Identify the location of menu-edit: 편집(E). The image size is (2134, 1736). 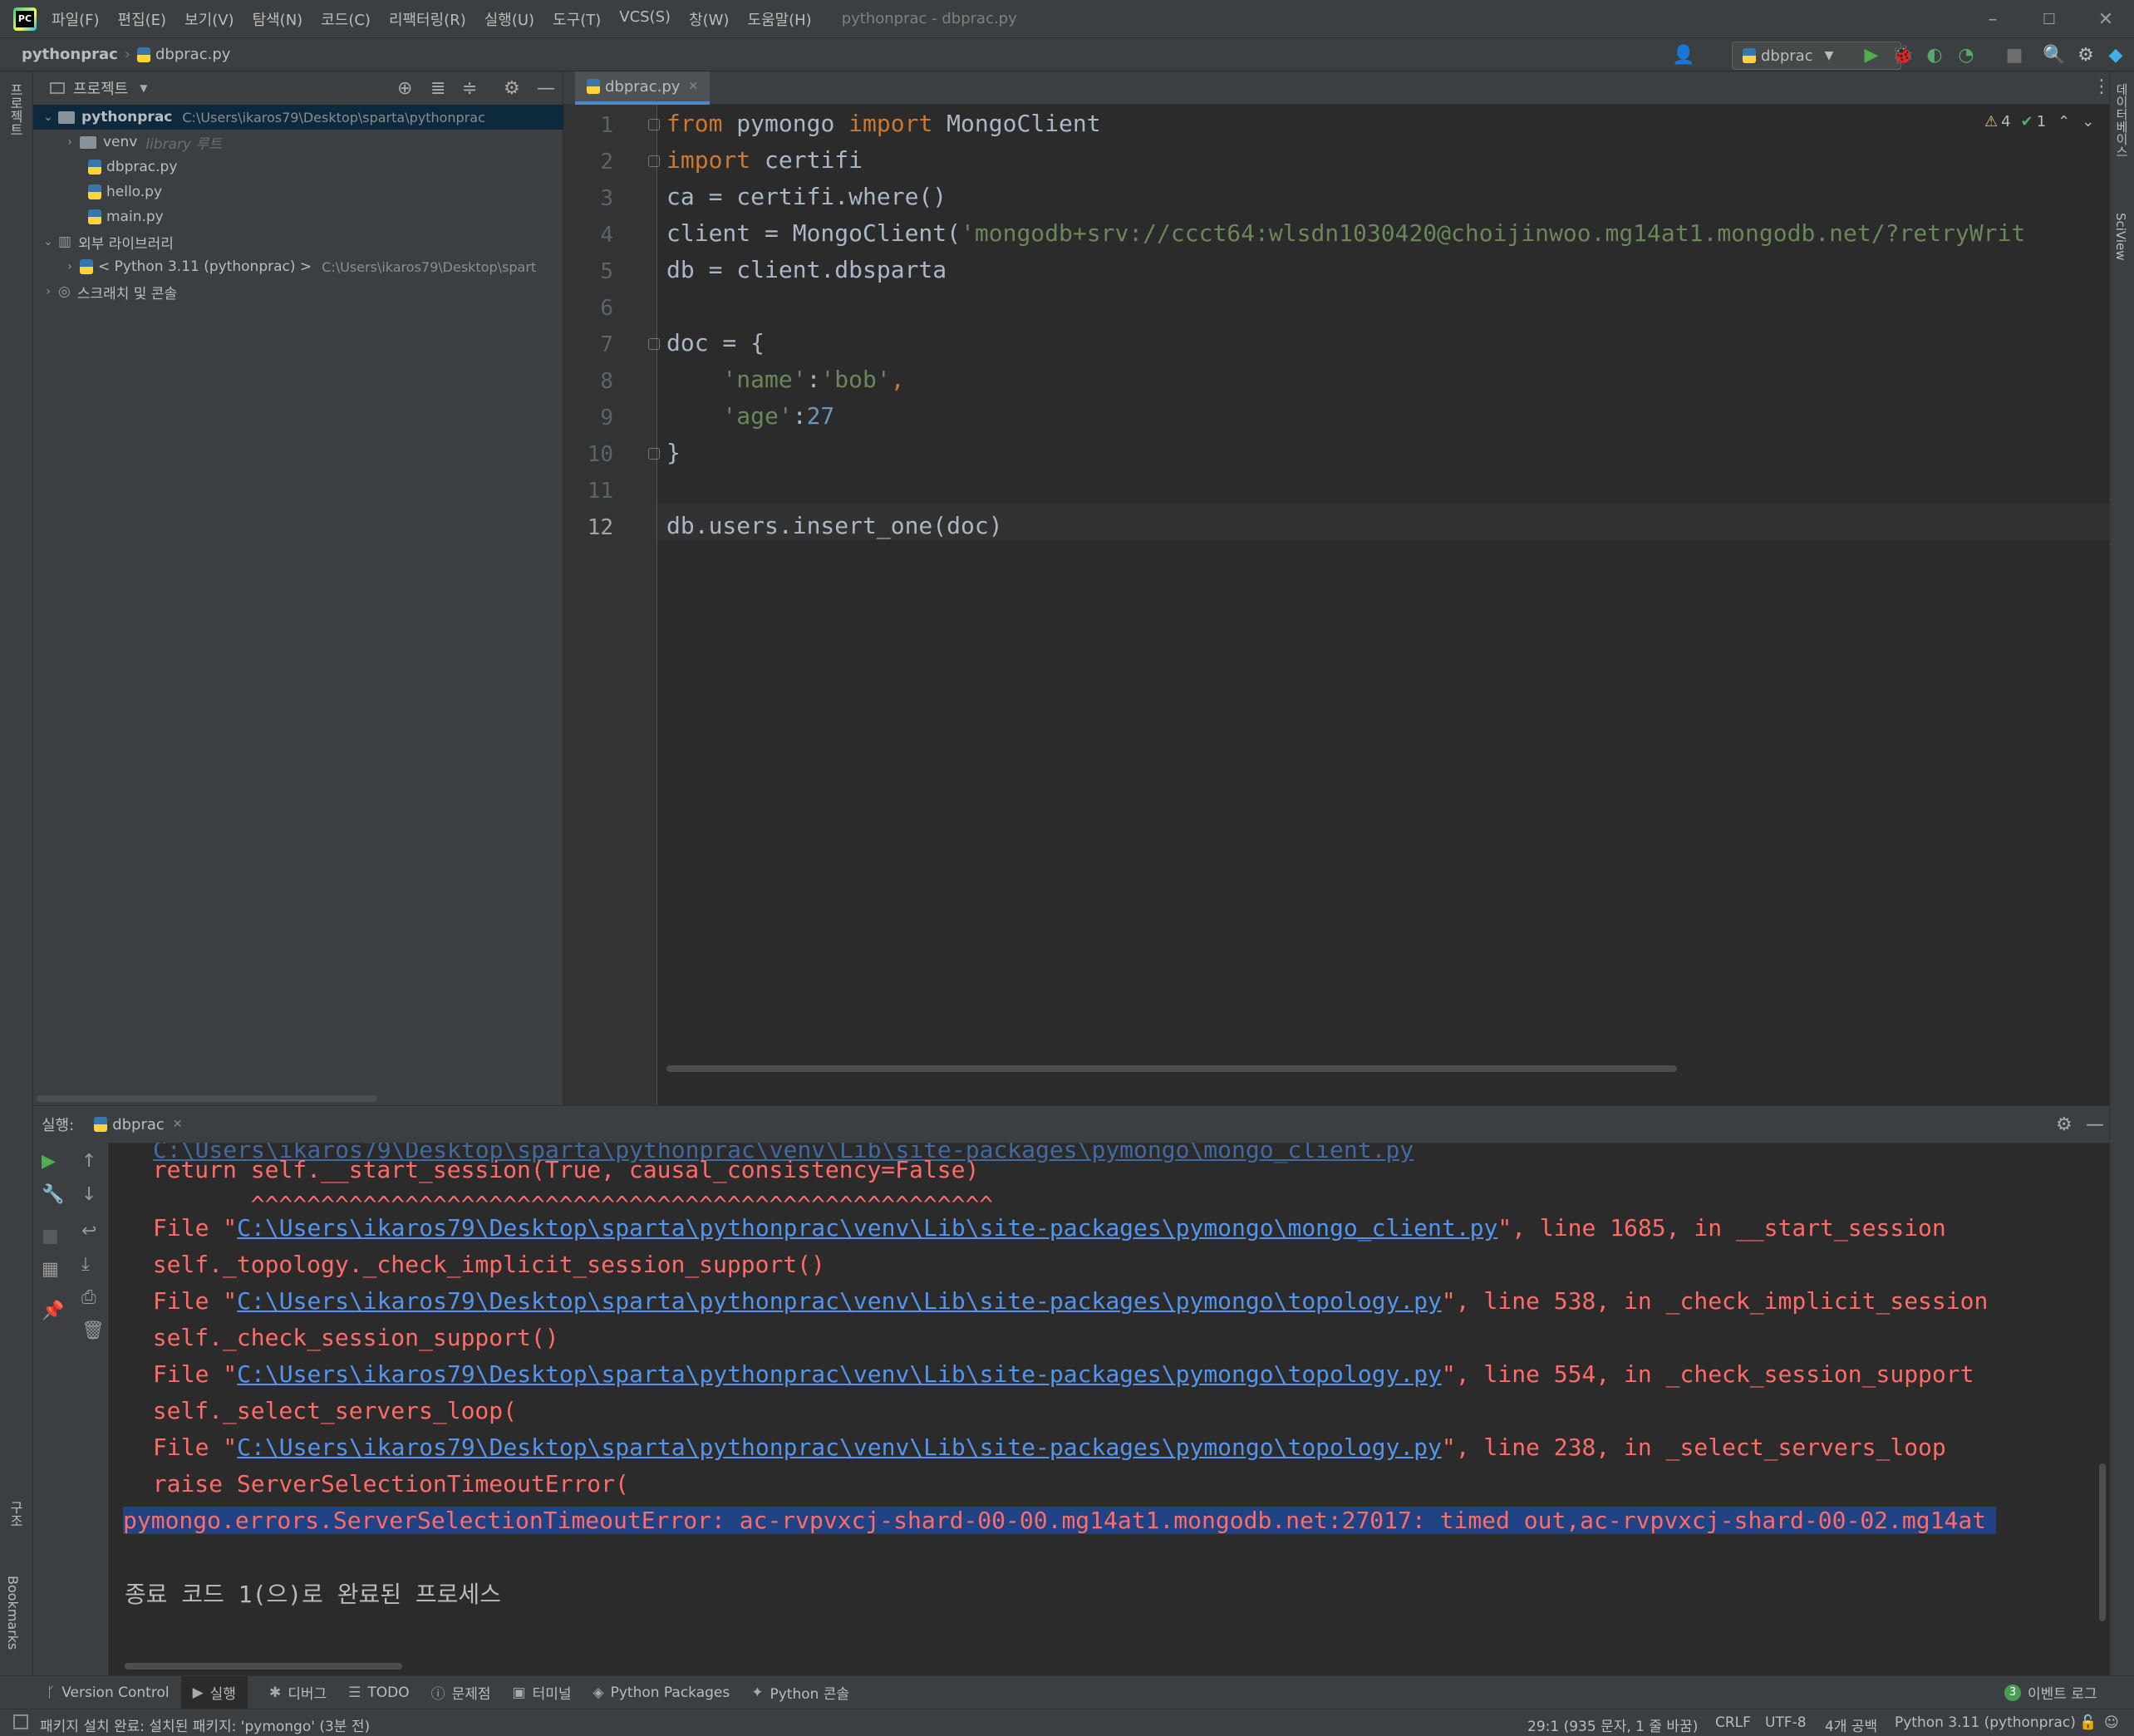
(143, 19).